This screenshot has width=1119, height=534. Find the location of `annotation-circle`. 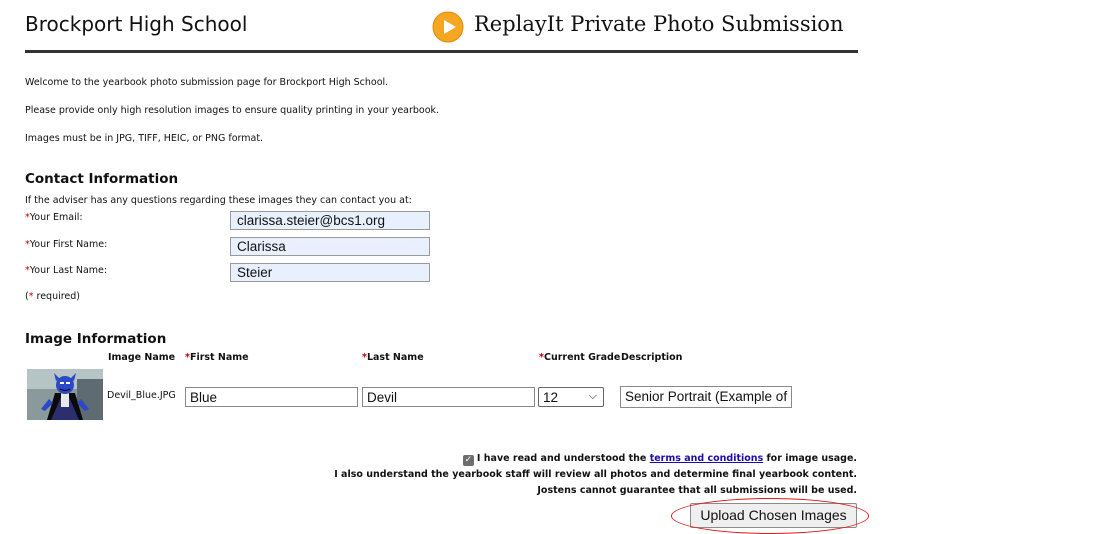

annotation-circle is located at coordinates (770, 516).